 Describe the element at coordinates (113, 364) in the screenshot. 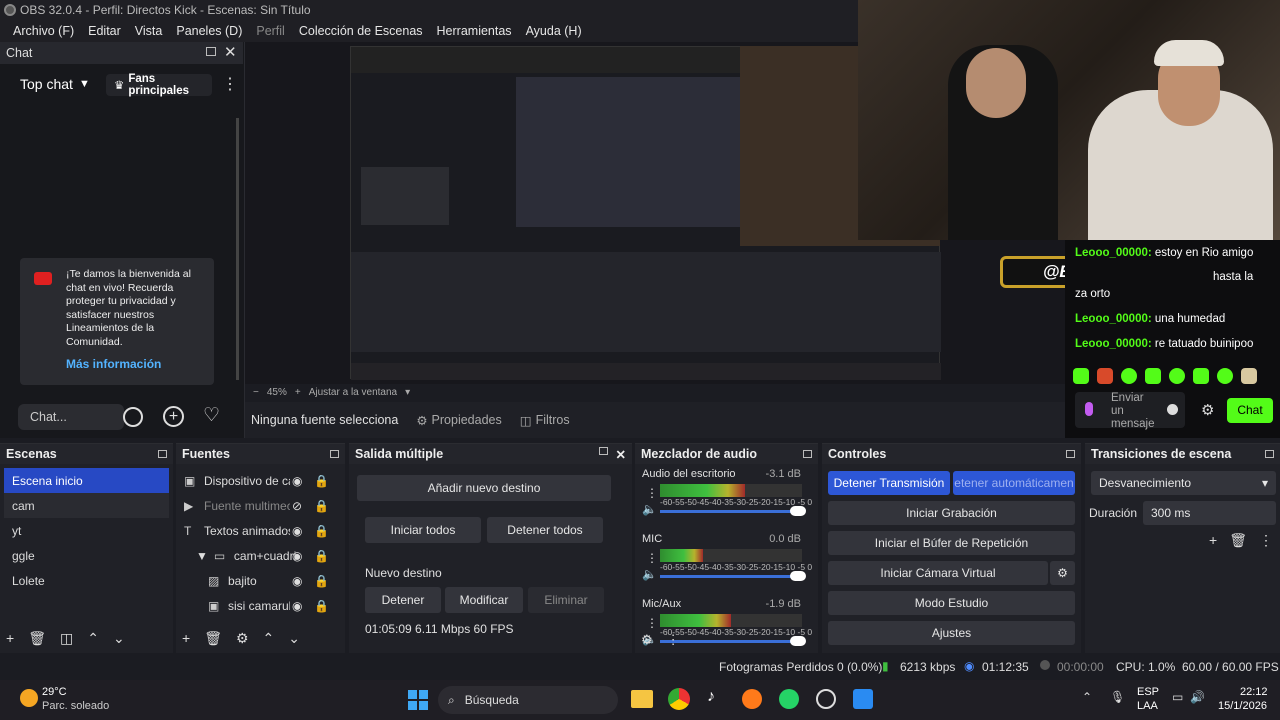

I see `more-info-link: Más información` at that location.